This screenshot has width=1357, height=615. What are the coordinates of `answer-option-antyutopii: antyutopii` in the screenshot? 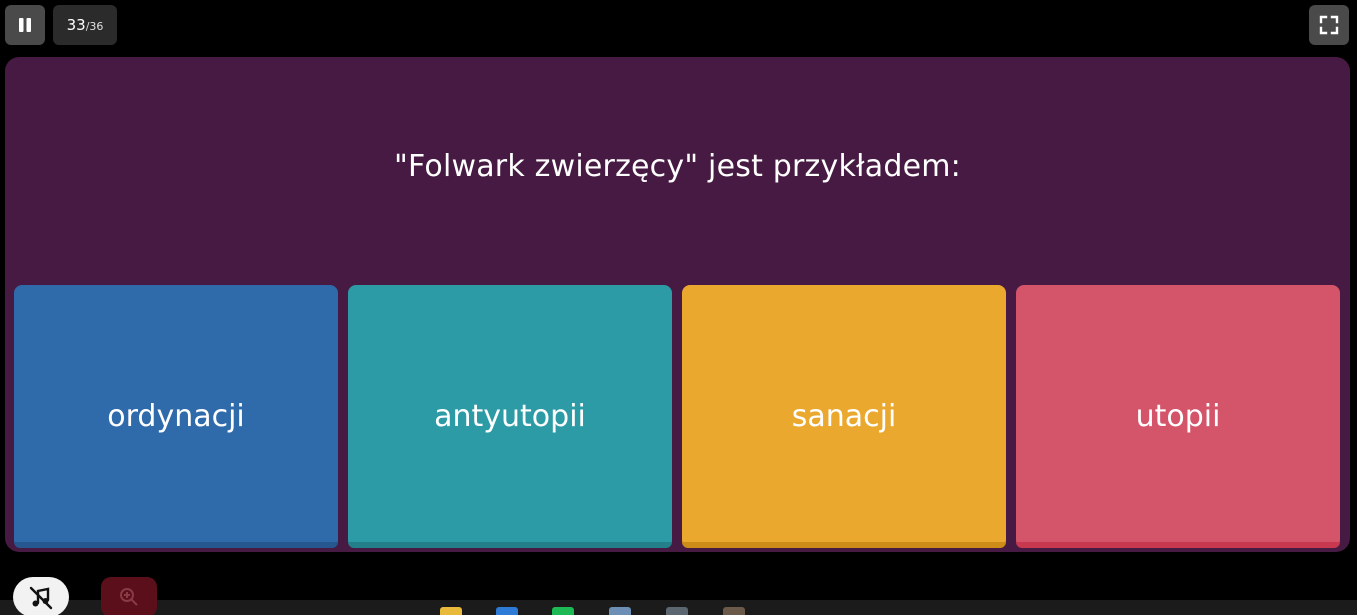 It's located at (510, 416).